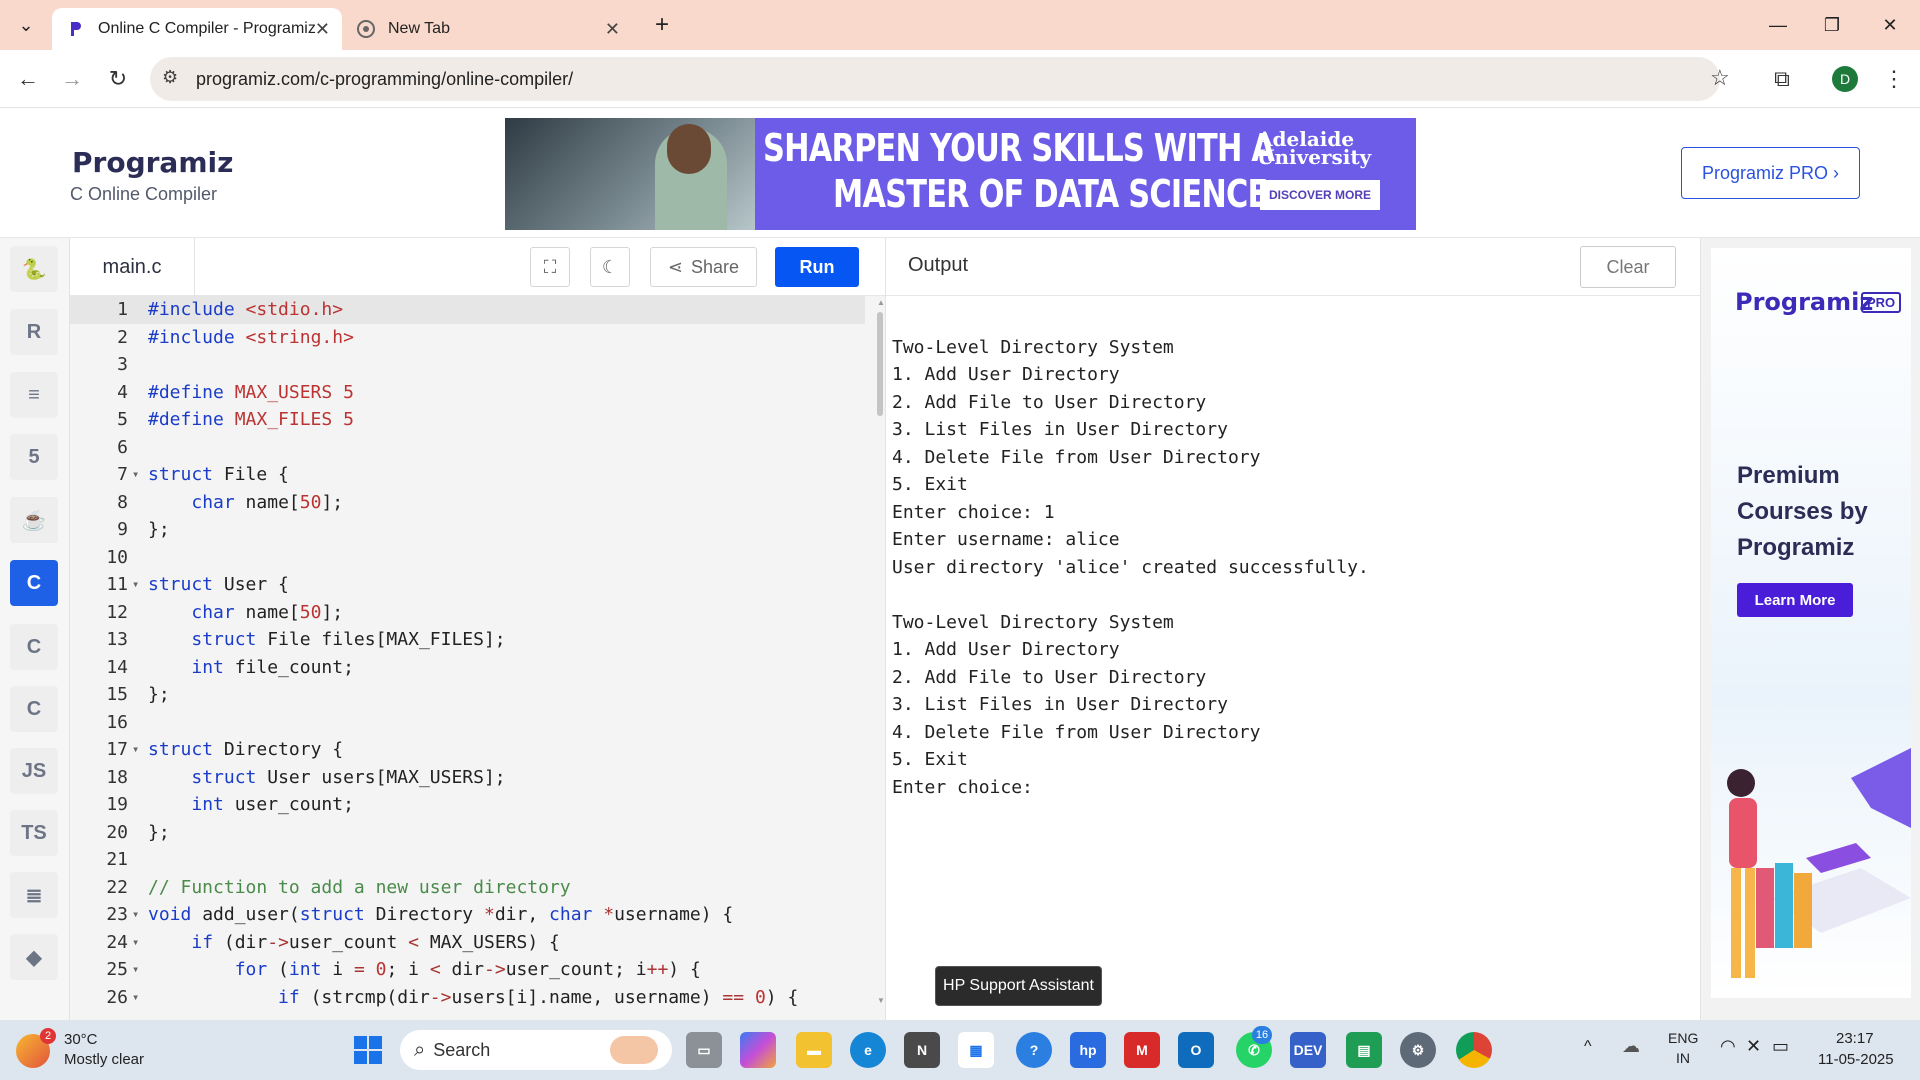 Image resolution: width=1920 pixels, height=1080 pixels. I want to click on code-line: 2 #include <string.h>, so click(467, 338).